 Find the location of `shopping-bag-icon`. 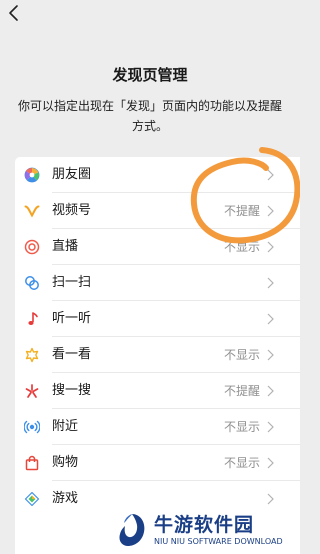

shopping-bag-icon is located at coordinates (32, 463).